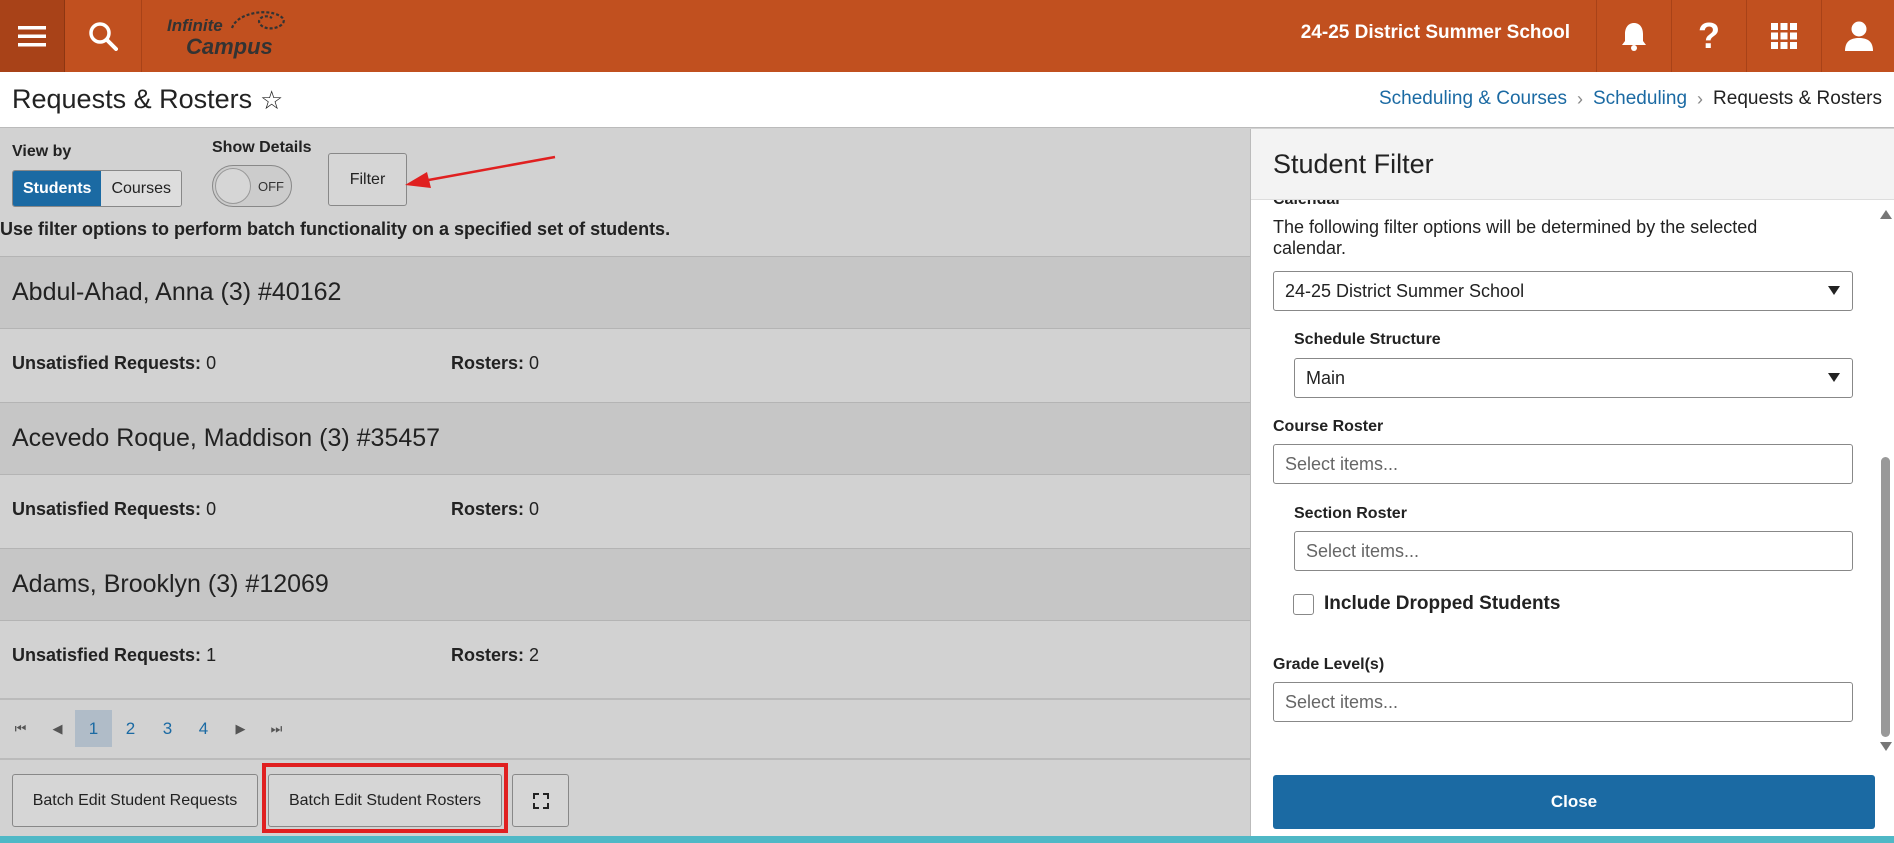 The image size is (1894, 843). What do you see at coordinates (1797, 98) in the screenshot?
I see `breadcrumb-current: Requests & Rosters` at bounding box center [1797, 98].